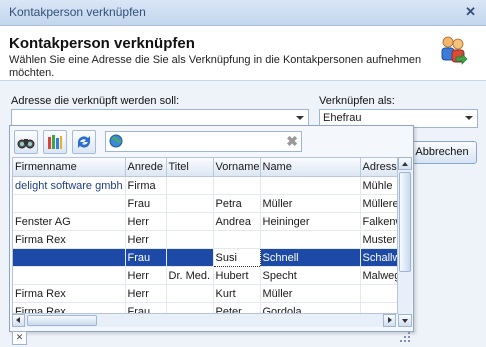 This screenshot has height=347, width=486. I want to click on table-cell: Firma, so click(146, 185).